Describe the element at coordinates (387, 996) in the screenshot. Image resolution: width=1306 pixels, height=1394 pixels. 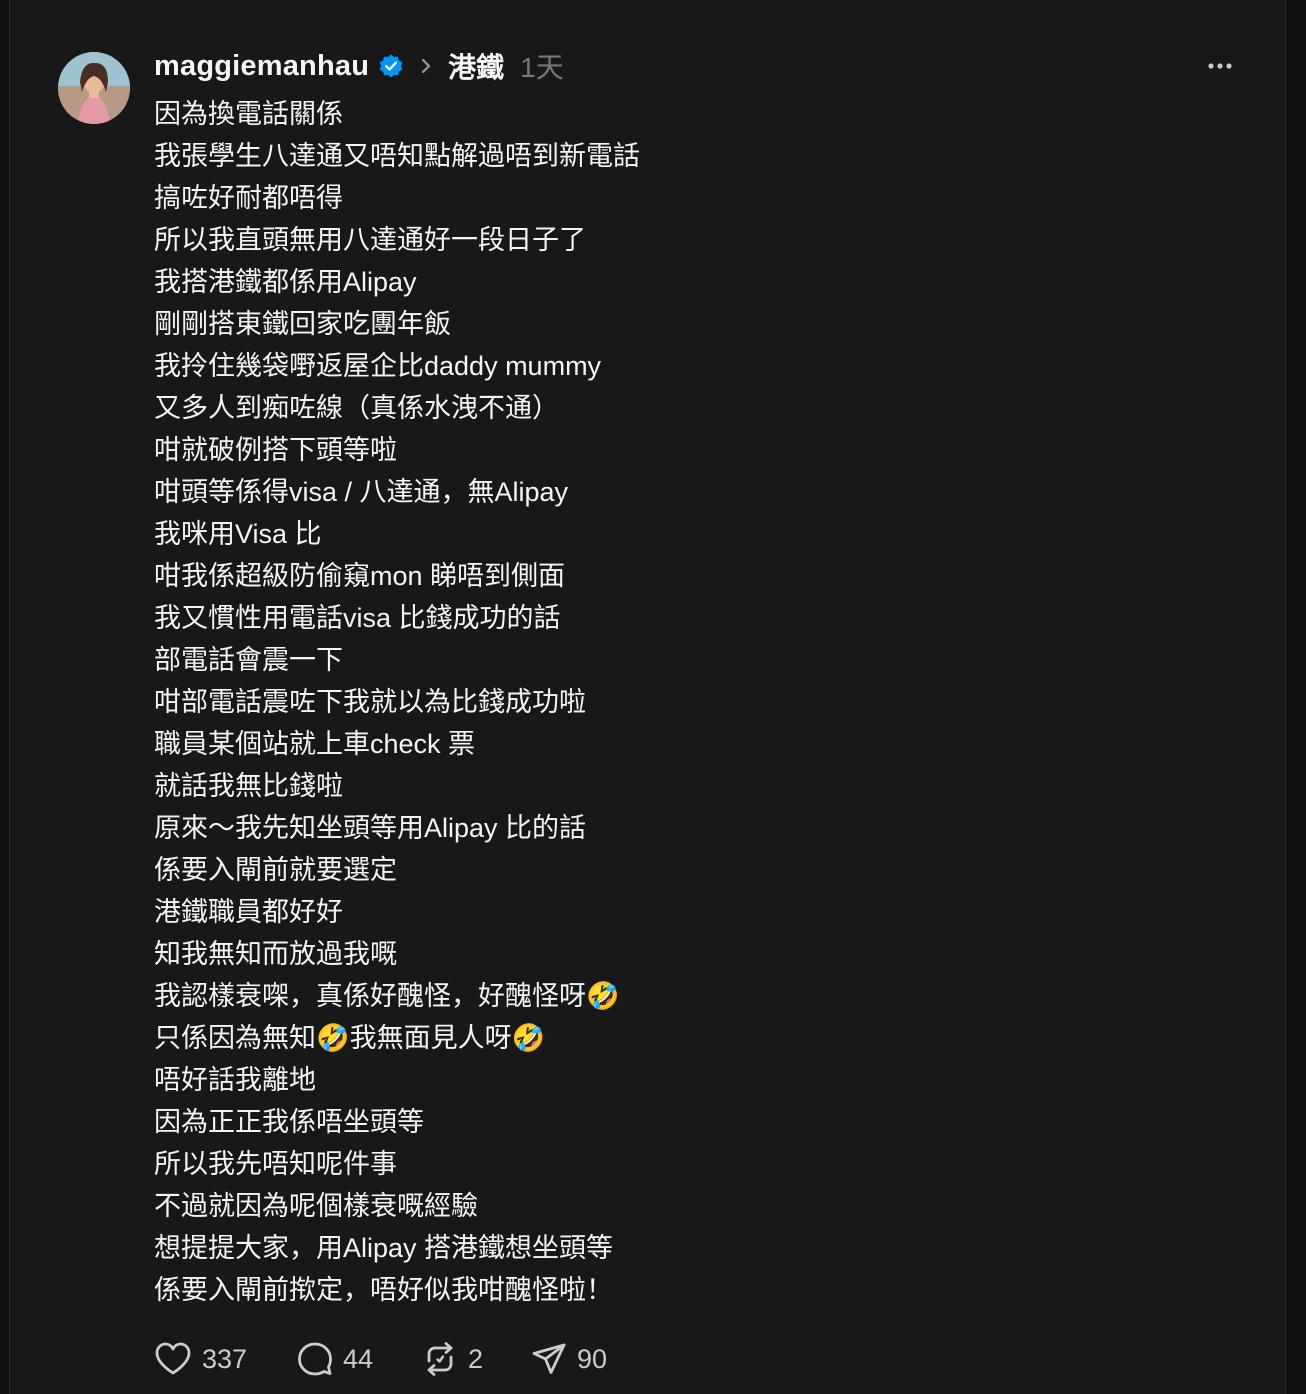
I see `post-text-line: 我認樣衰㗎，真係好醜怪，好醜怪呀🤣` at that location.